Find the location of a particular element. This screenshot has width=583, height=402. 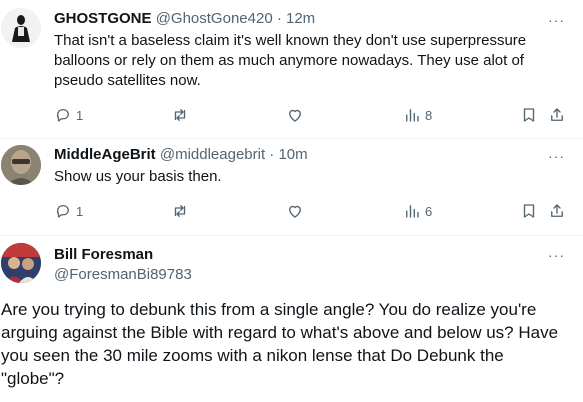

views-button: 8 is located at coordinates (417, 115).